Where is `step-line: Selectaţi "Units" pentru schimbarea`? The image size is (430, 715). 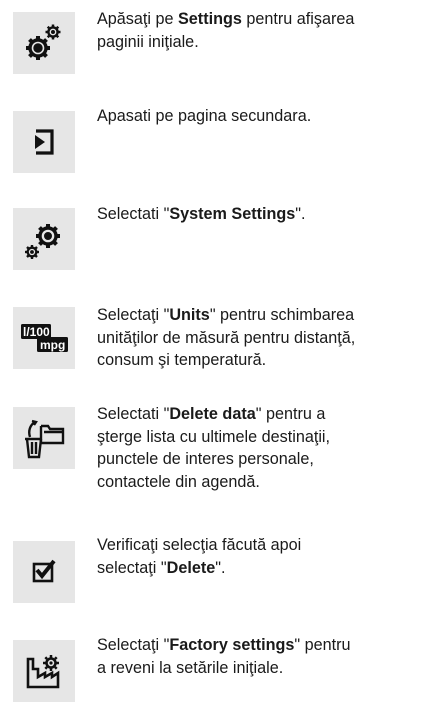
step-line: Selectaţi "Units" pentru schimbarea is located at coordinates (262, 315).